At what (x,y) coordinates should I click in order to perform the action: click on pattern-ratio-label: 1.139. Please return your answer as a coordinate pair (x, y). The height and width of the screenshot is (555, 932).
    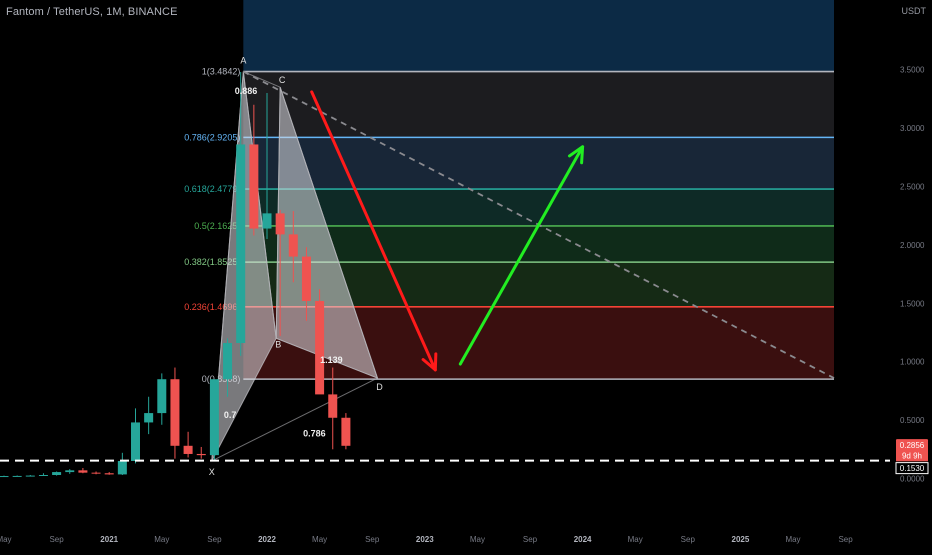
    Looking at the image, I should click on (331, 360).